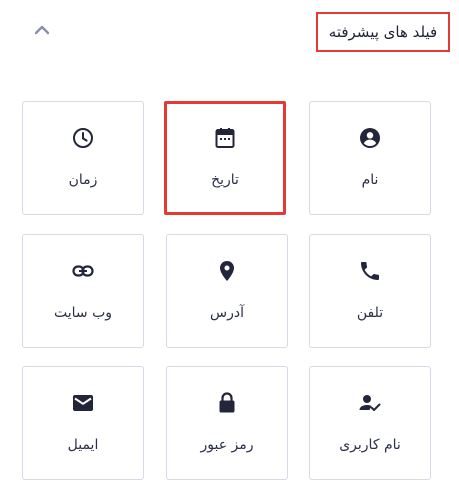 Image resolution: width=459 pixels, height=495 pixels. What do you see at coordinates (225, 138) in the screenshot?
I see `calendar-icon` at bounding box center [225, 138].